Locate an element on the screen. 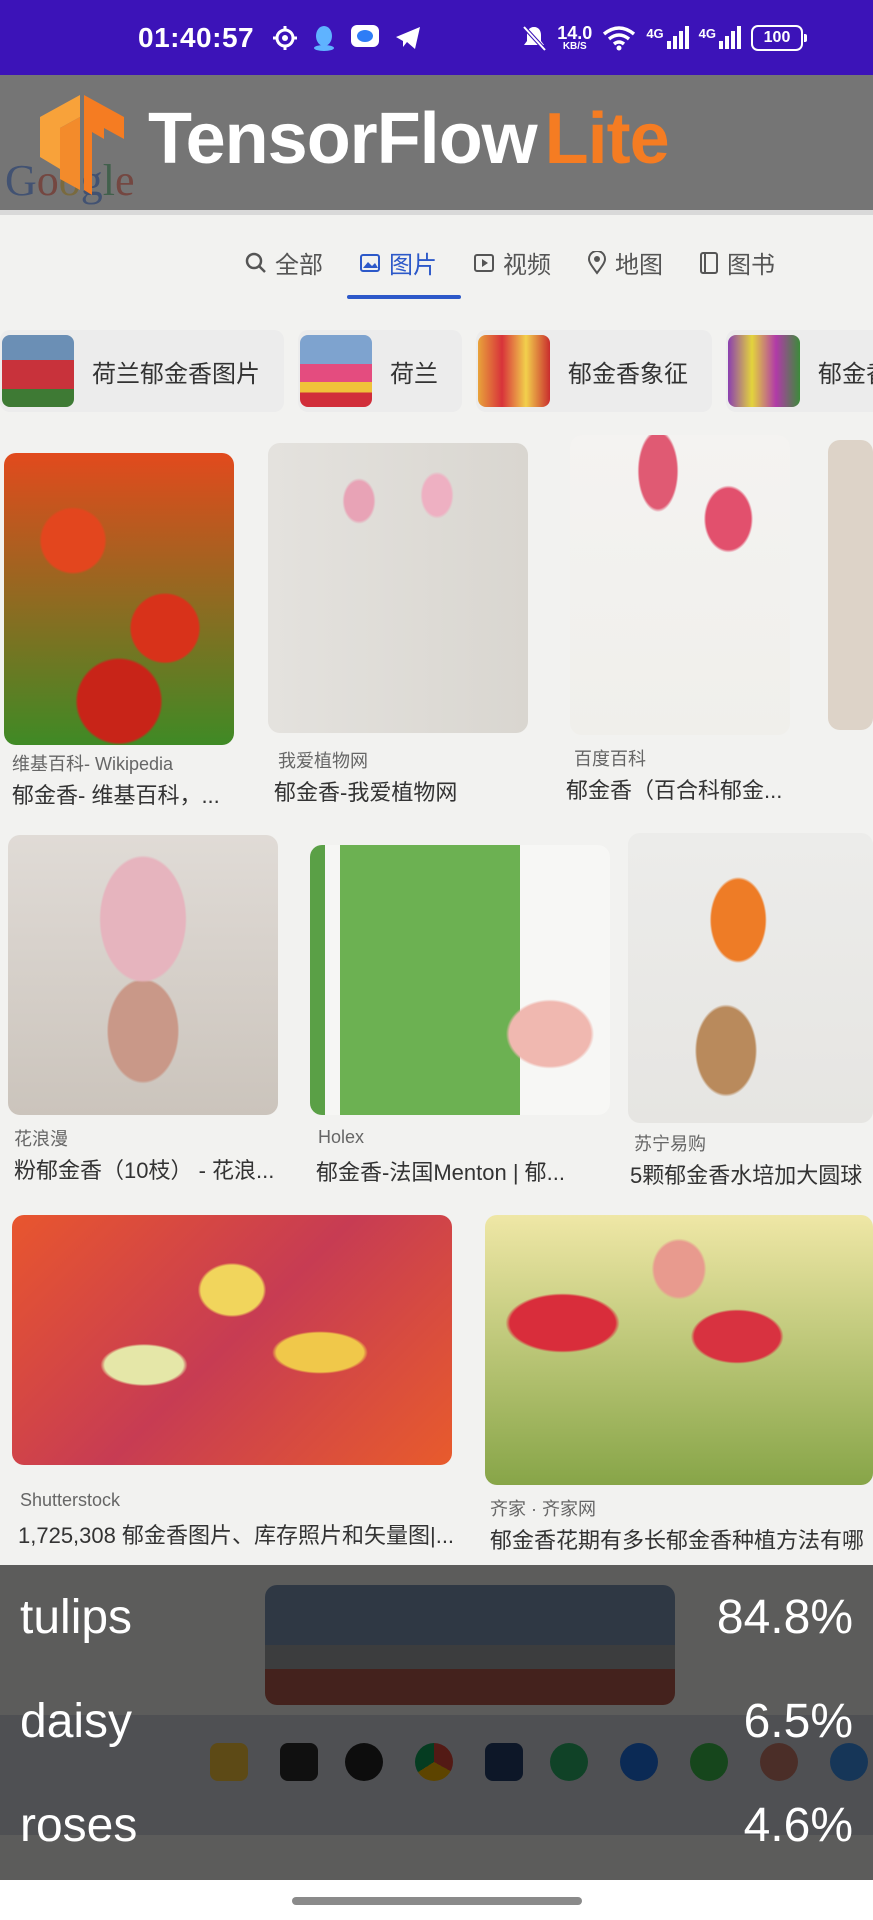 The width and height of the screenshot is (873, 1920). system-indicators: 14.0 KB/S 4G 4G 100 is located at coordinates (664, 37).